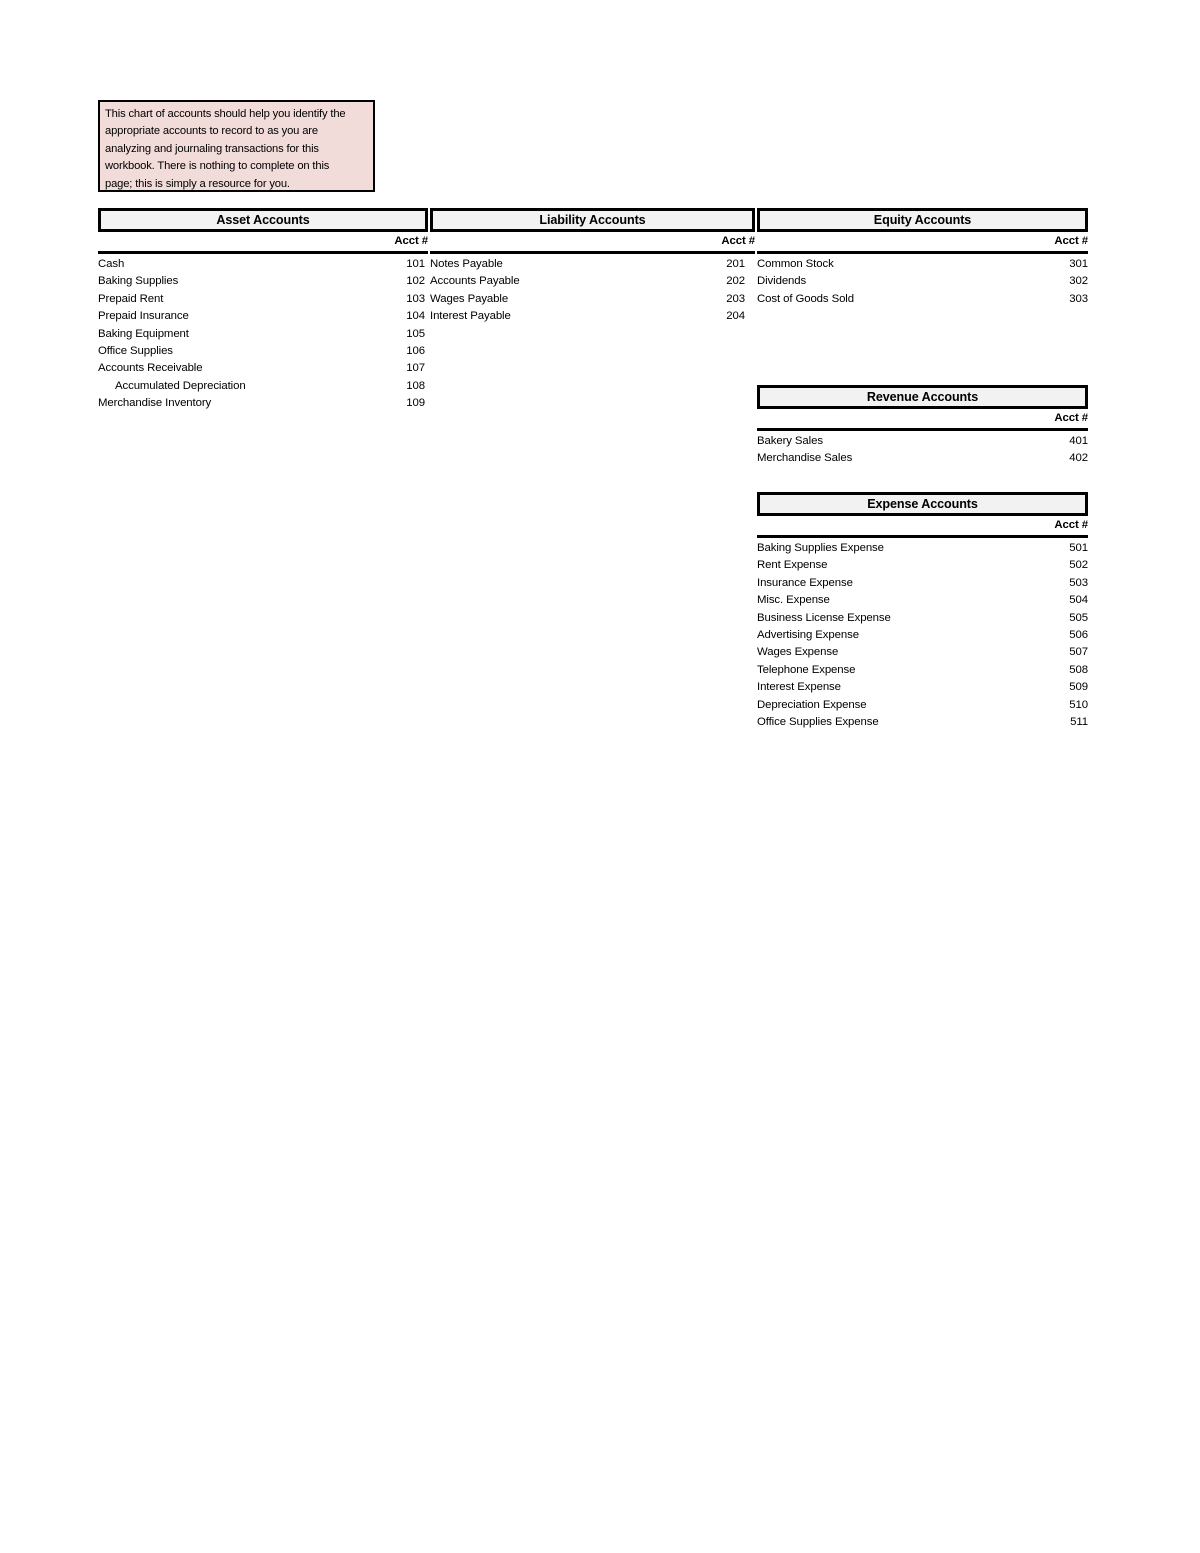 This screenshot has width=1200, height=1553. I want to click on account-number: 204, so click(735, 316).